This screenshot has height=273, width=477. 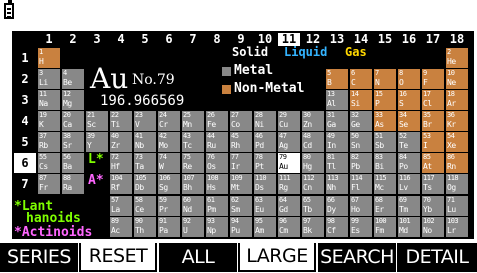 What do you see at coordinates (49, 184) in the screenshot?
I see `element-cell: 87 Fr` at bounding box center [49, 184].